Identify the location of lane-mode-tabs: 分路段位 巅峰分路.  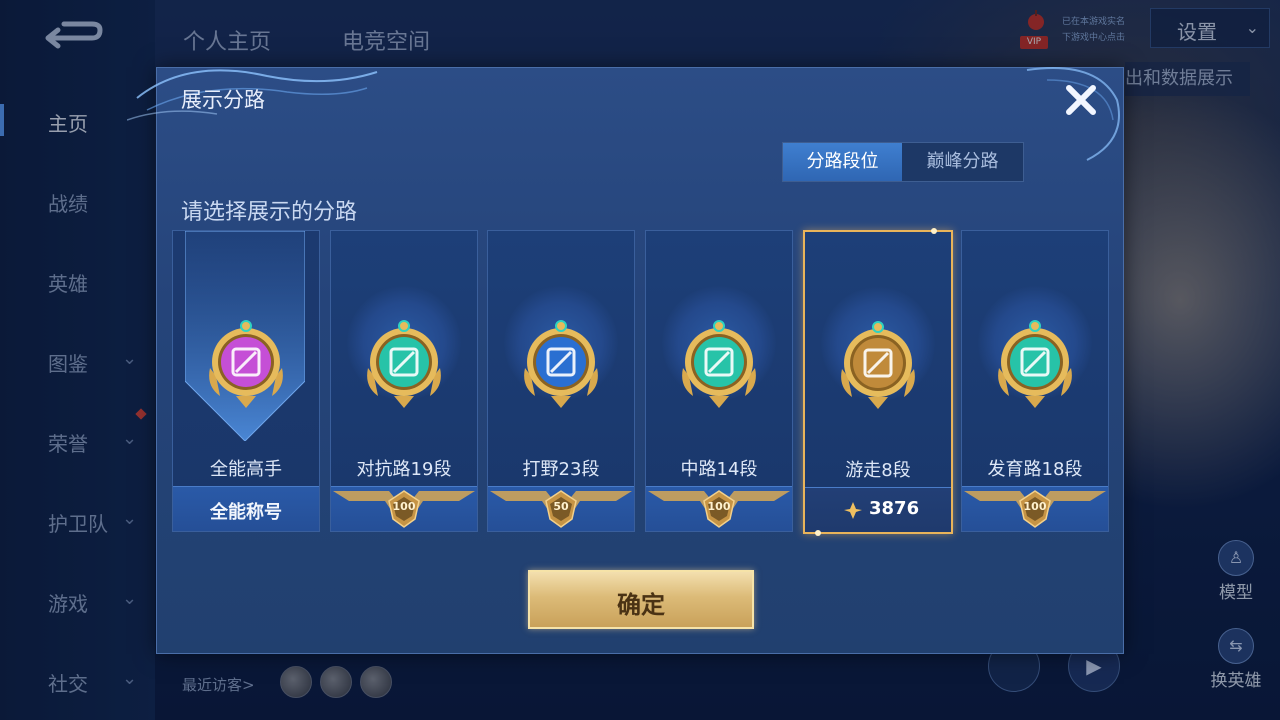
(903, 162).